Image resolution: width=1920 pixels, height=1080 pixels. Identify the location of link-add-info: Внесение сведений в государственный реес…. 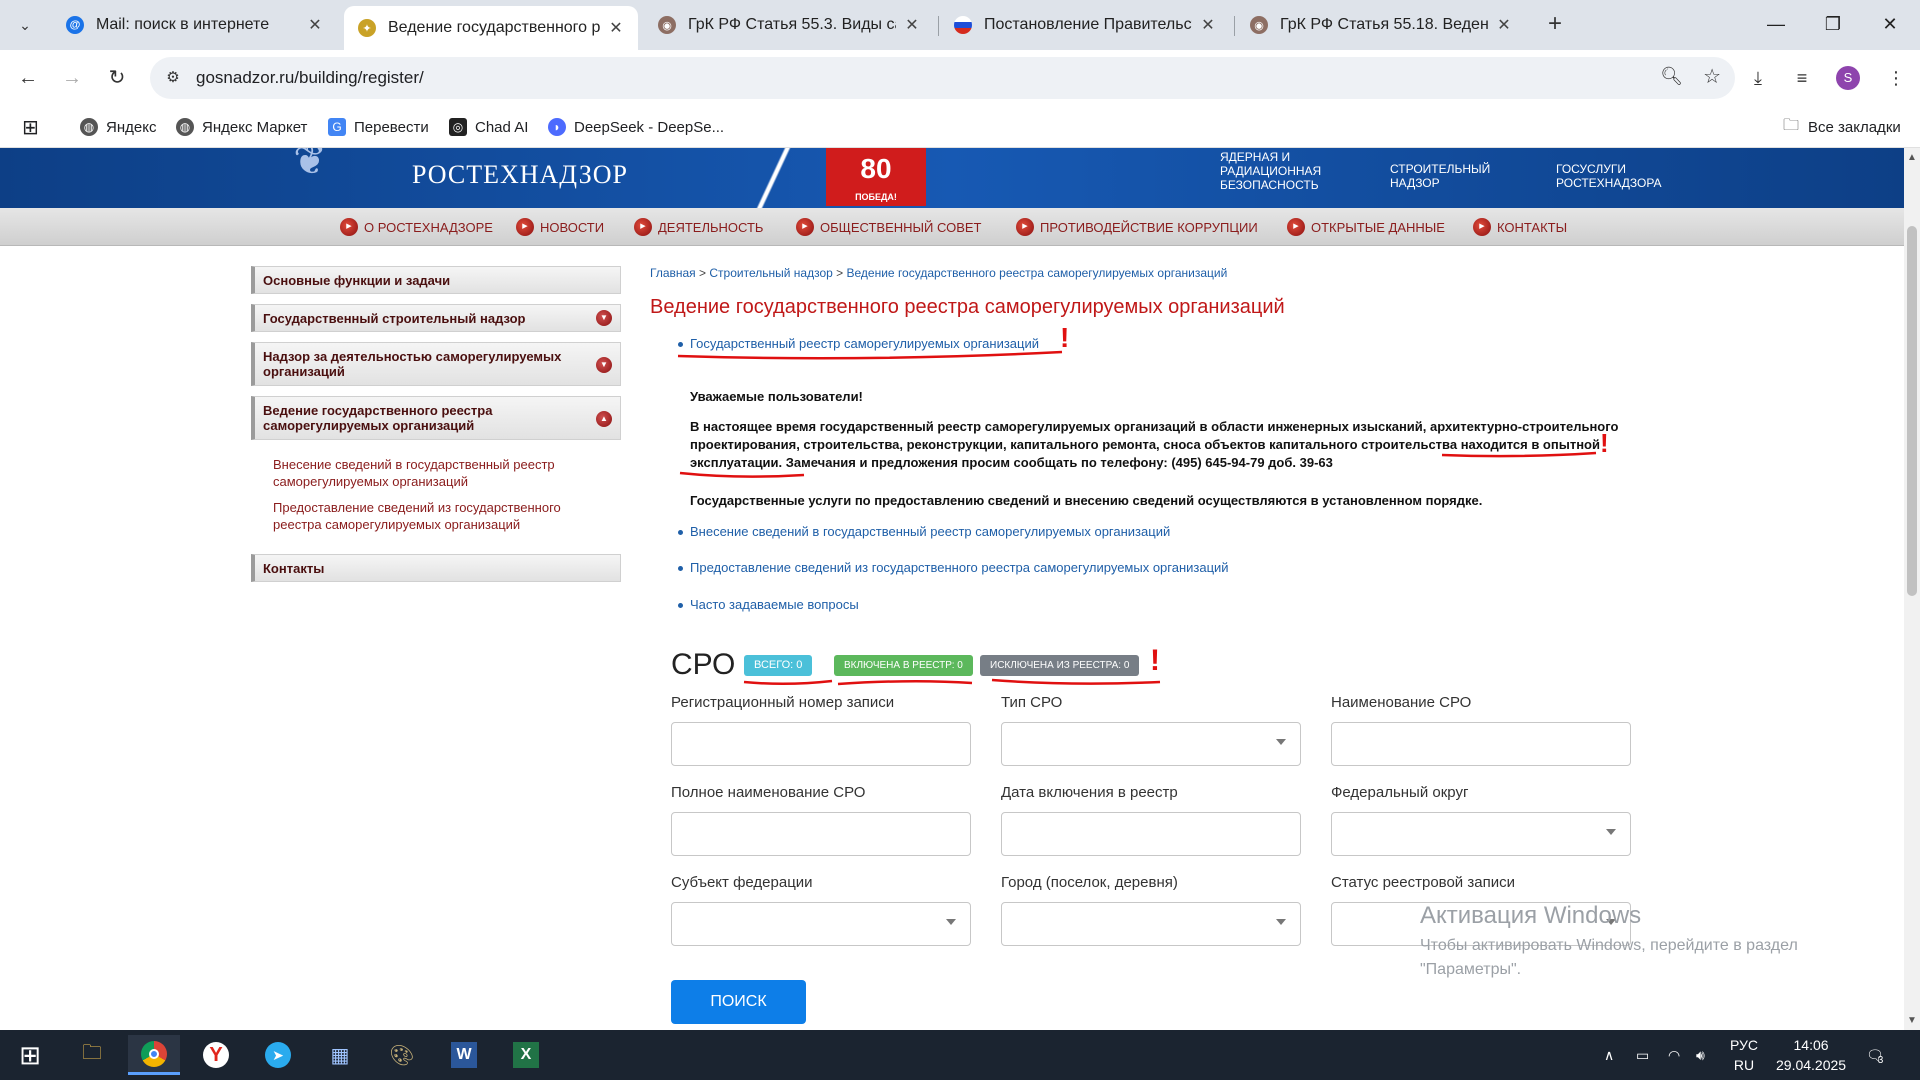
(930, 531).